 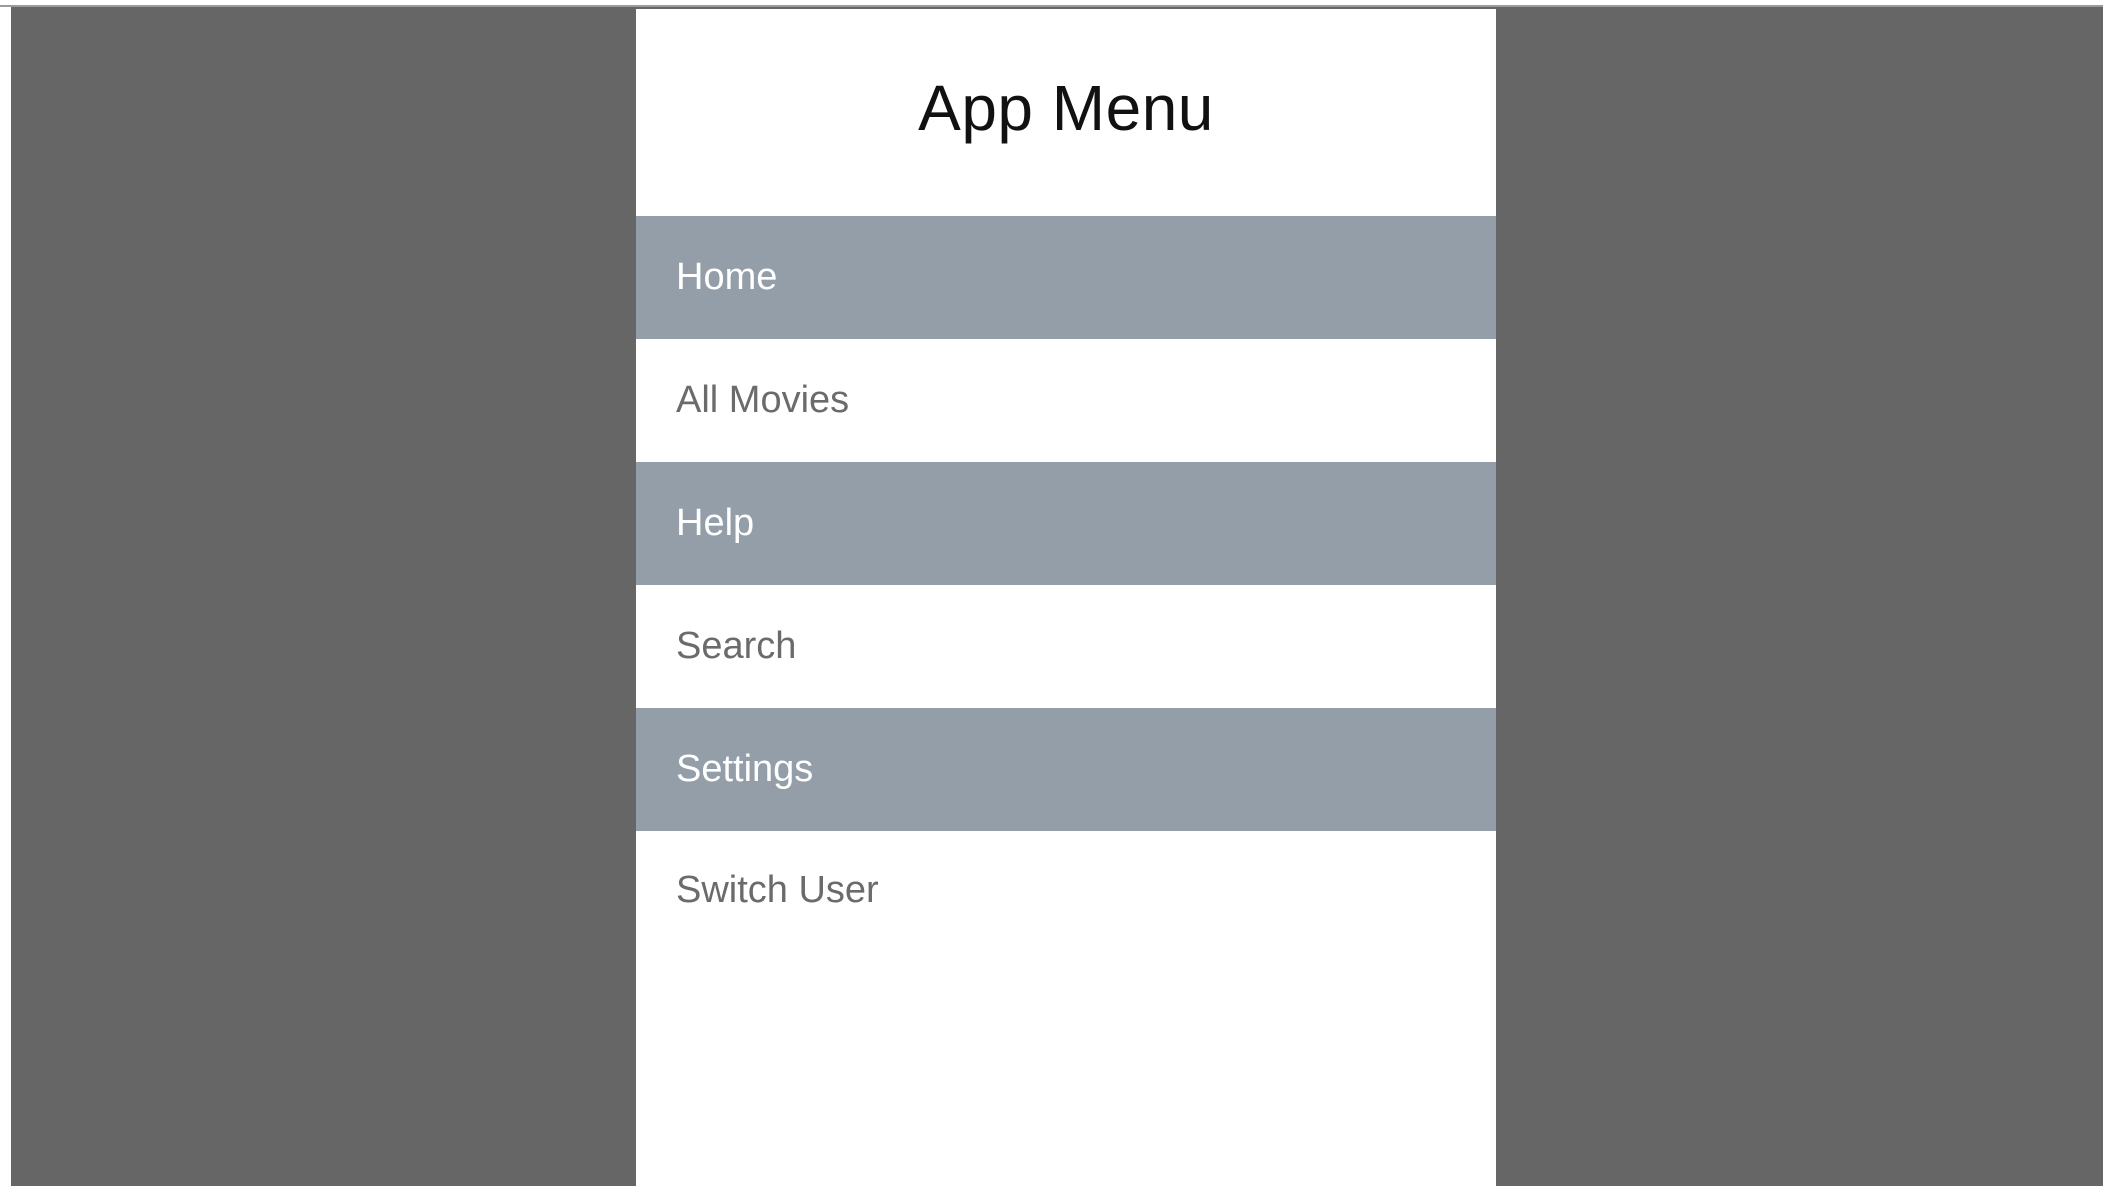 What do you see at coordinates (1051, 3) in the screenshot?
I see `top-border` at bounding box center [1051, 3].